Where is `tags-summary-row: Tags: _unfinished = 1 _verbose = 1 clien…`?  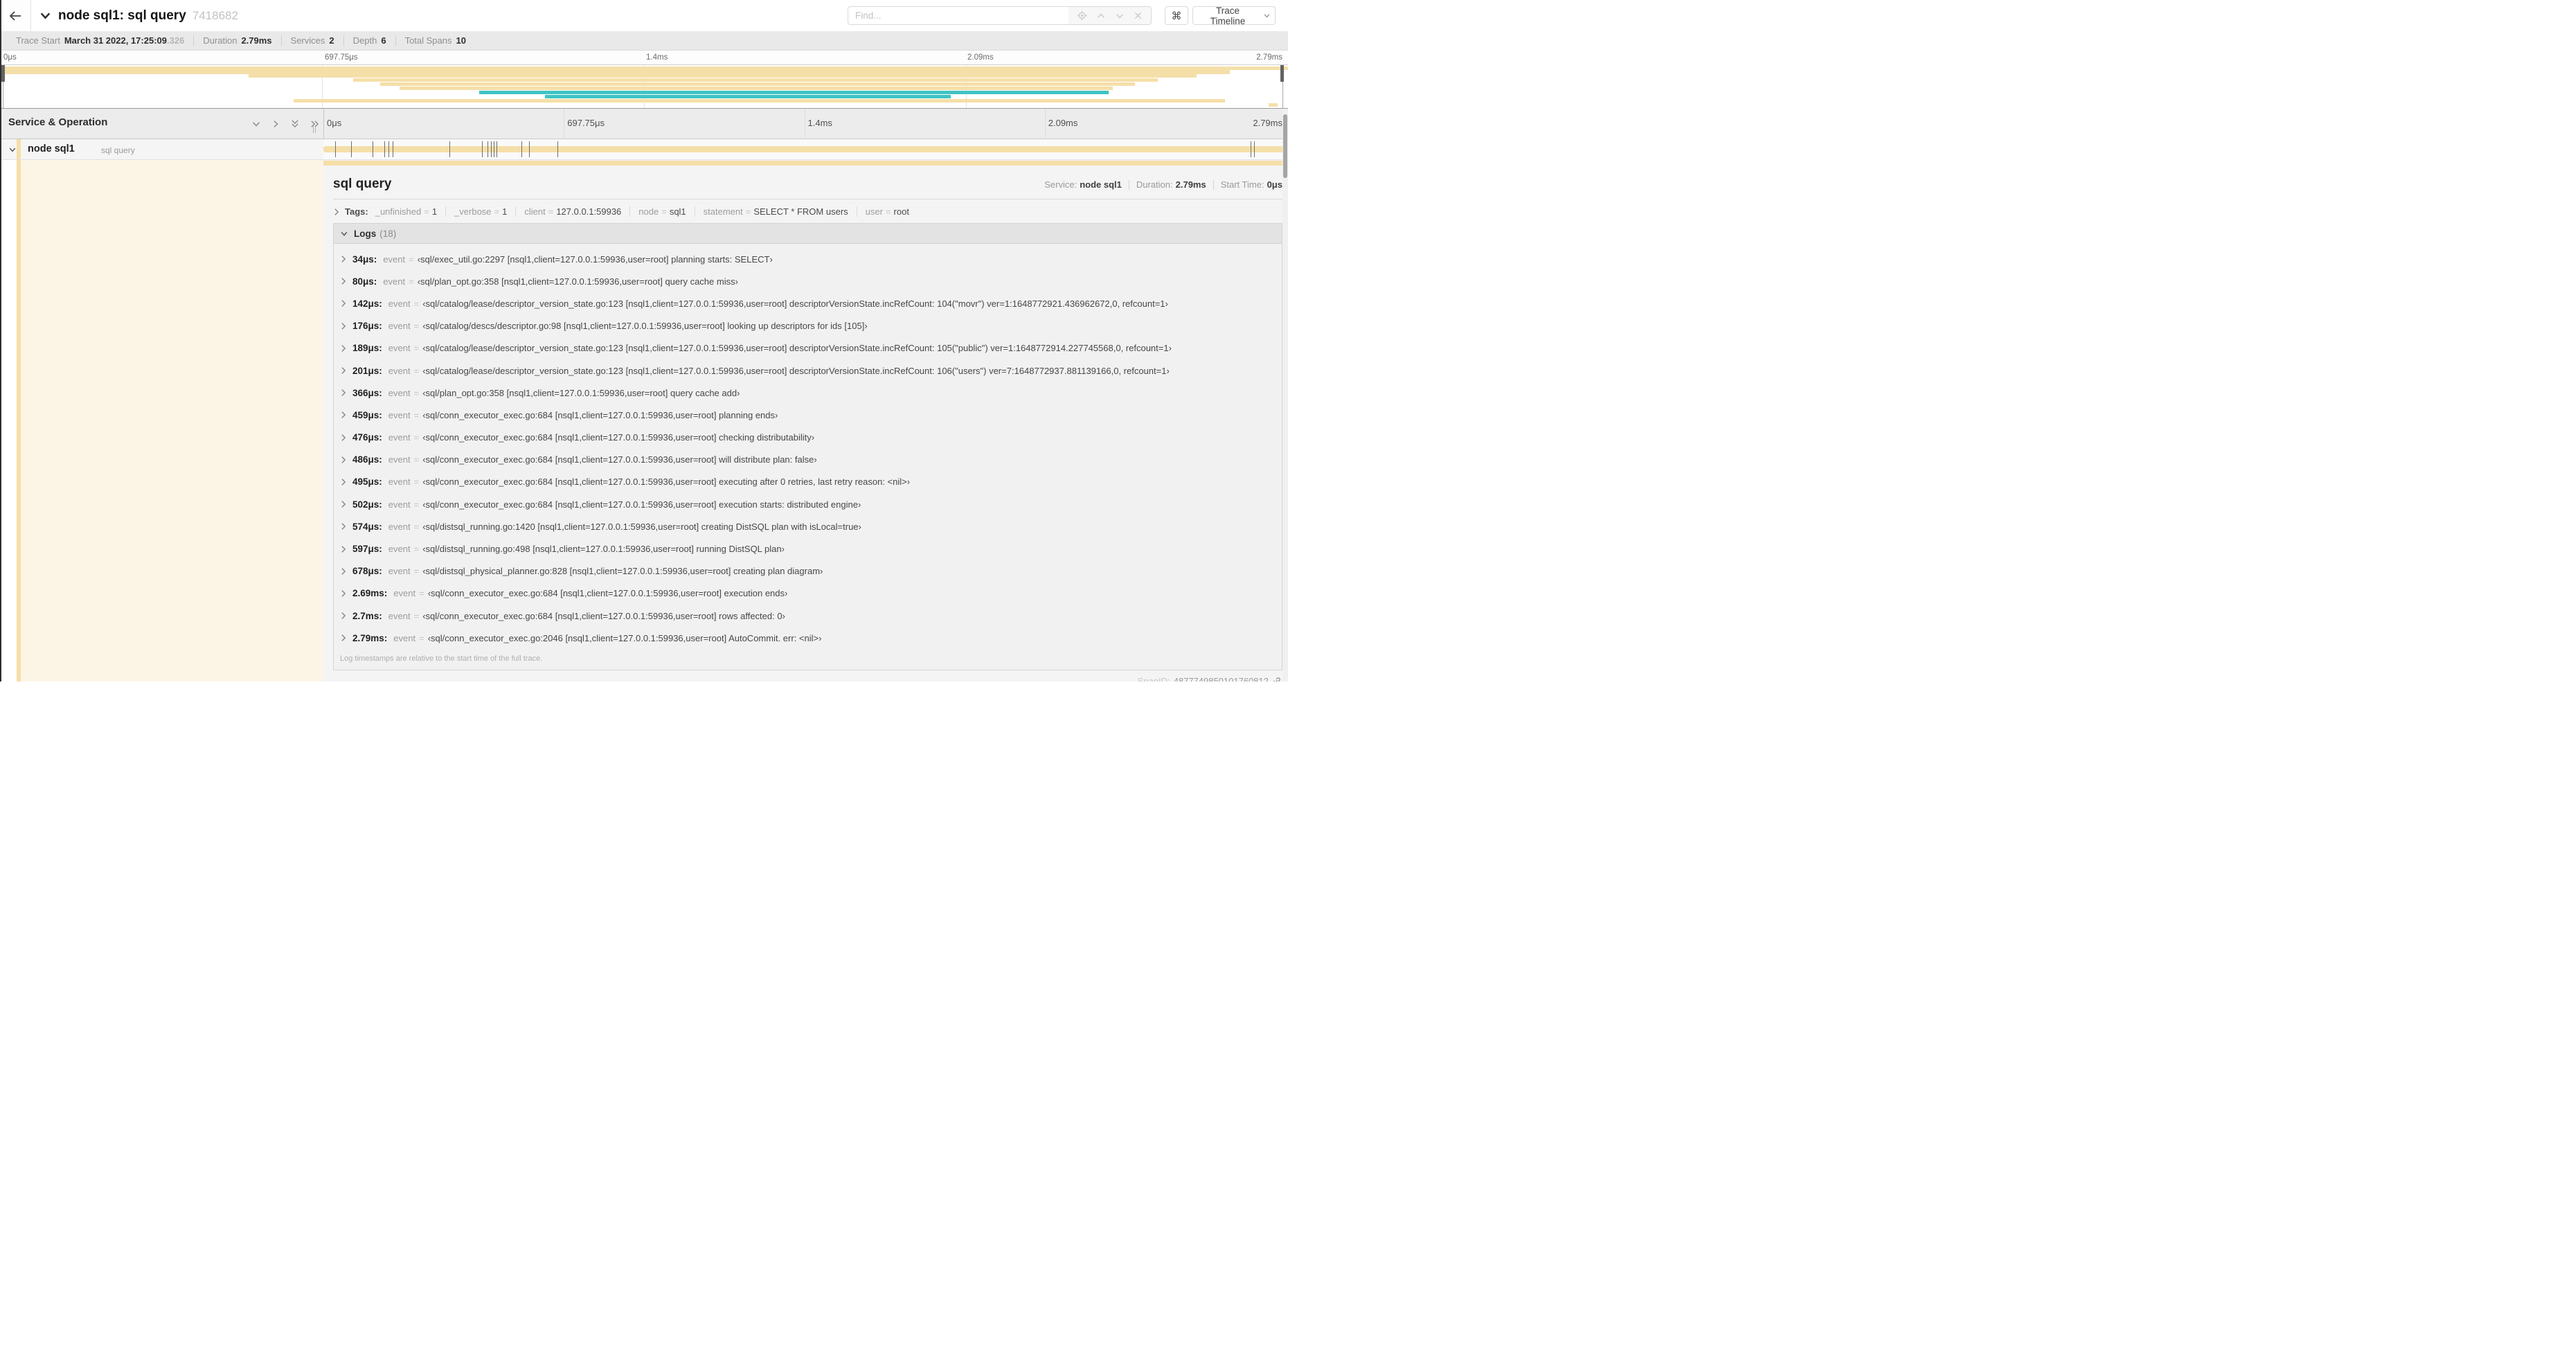
tags-summary-row: Tags: _unfinished = 1 _verbose = 1 clien… is located at coordinates (807, 212).